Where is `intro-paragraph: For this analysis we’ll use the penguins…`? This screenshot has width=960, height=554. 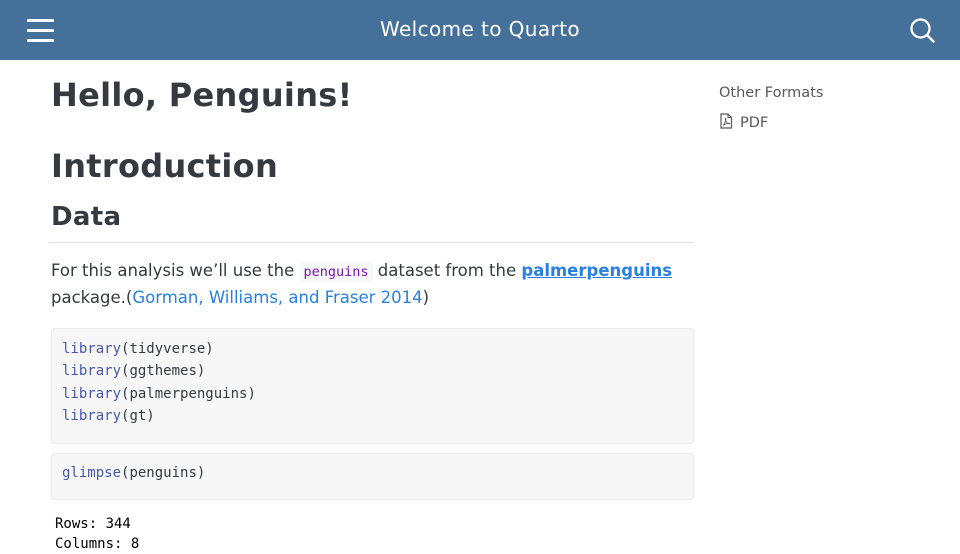 intro-paragraph: For this analysis we’ll use the penguins… is located at coordinates (376, 284).